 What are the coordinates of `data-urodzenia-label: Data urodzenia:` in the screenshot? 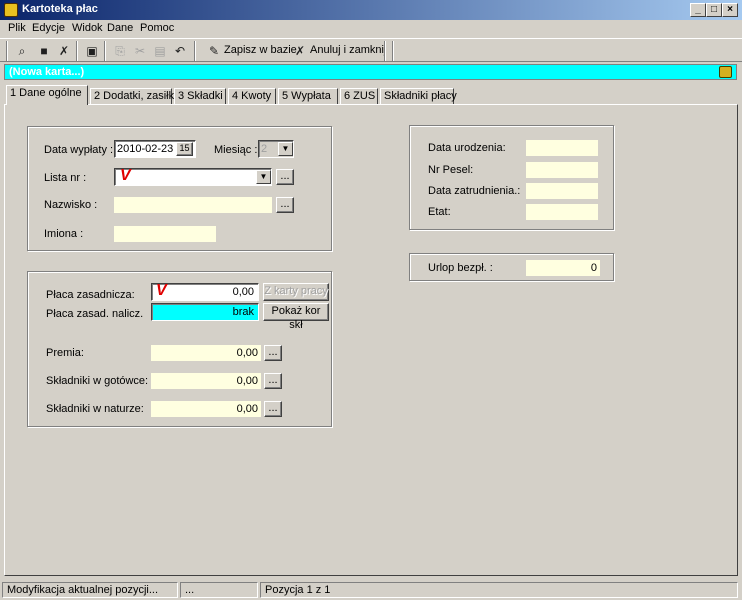 It's located at (467, 148).